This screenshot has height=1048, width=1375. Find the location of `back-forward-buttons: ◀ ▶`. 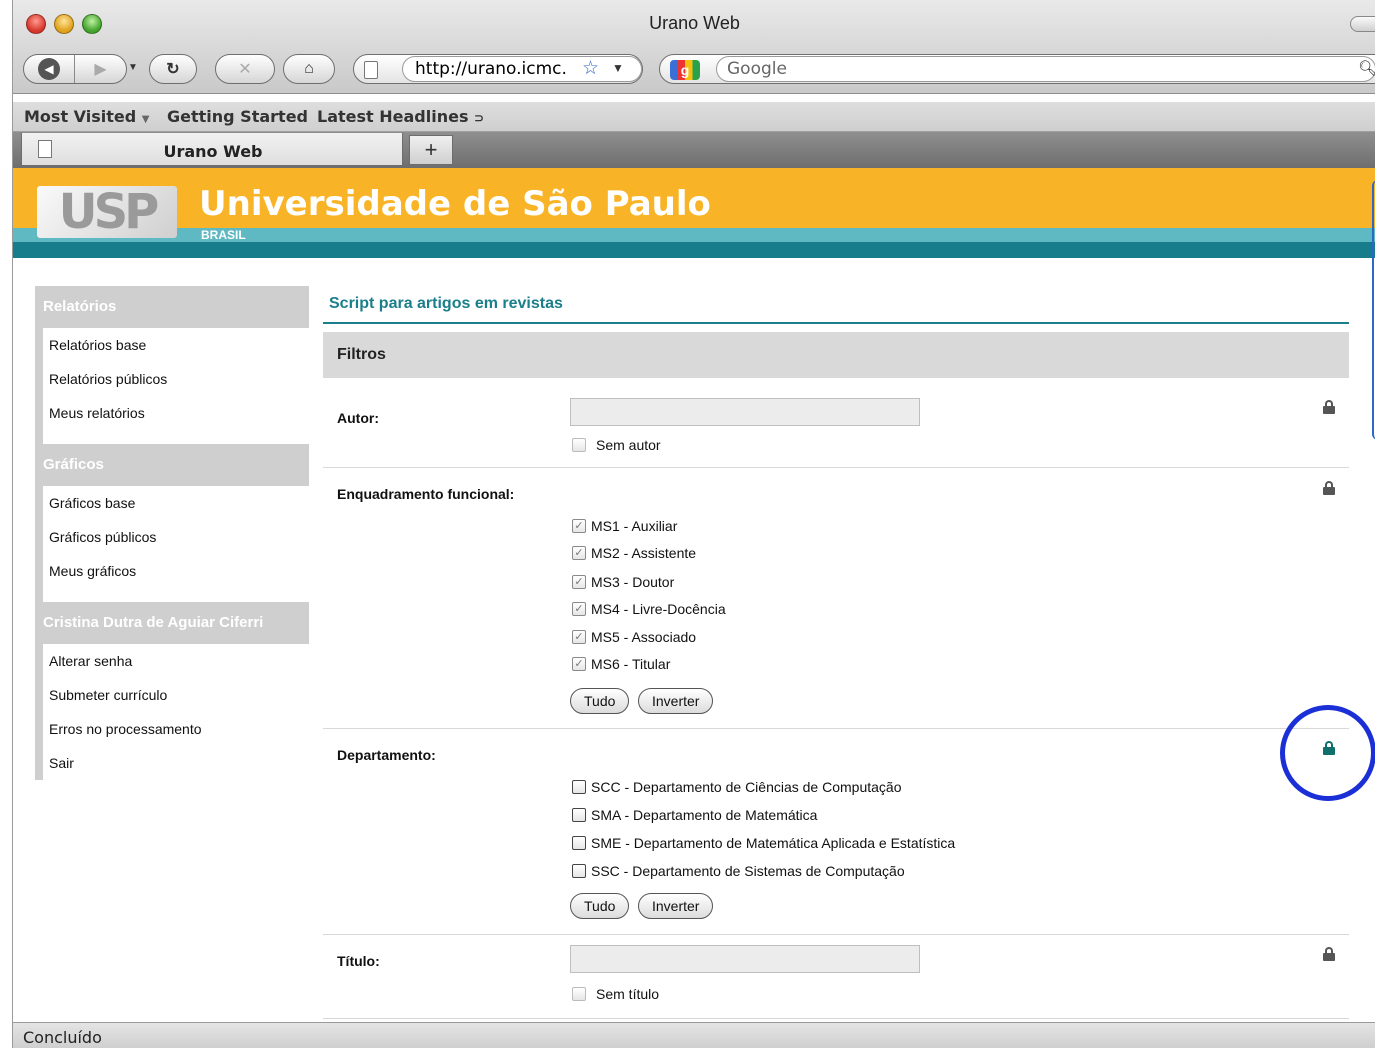

back-forward-buttons: ◀ ▶ is located at coordinates (75, 69).